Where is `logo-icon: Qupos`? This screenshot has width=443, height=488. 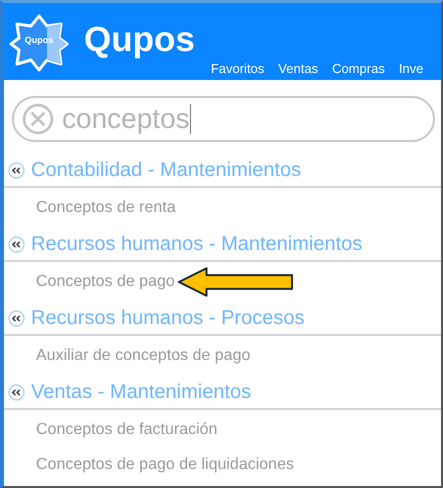 logo-icon: Qupos is located at coordinates (39, 42).